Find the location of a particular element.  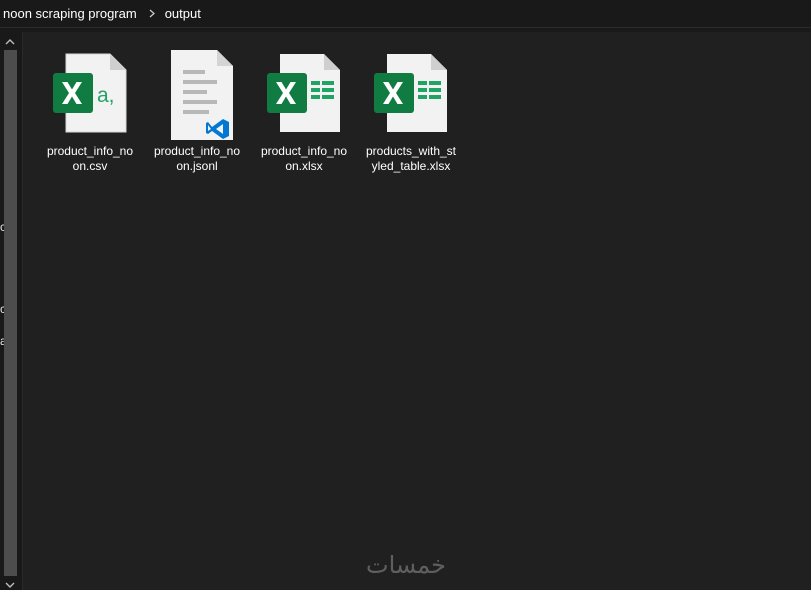

file-item-styled-table-xlsx: products_with_st yled_table.xlsx is located at coordinates (411, 107).